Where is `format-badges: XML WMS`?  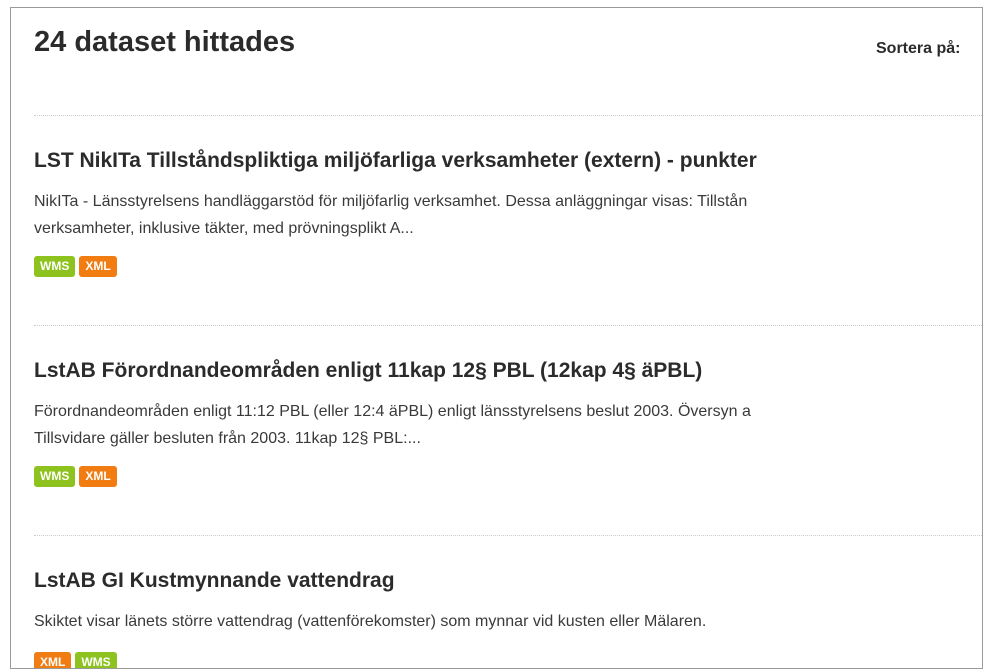 format-badges: XML WMS is located at coordinates (75, 660).